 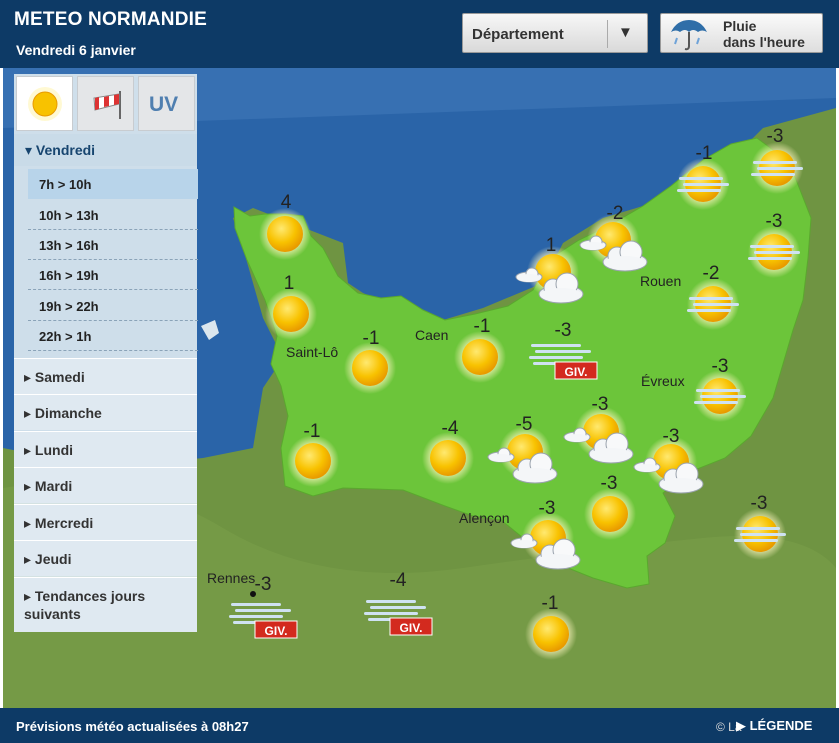 What do you see at coordinates (49, 450) in the screenshot?
I see `day-label: ▸ Lundi` at bounding box center [49, 450].